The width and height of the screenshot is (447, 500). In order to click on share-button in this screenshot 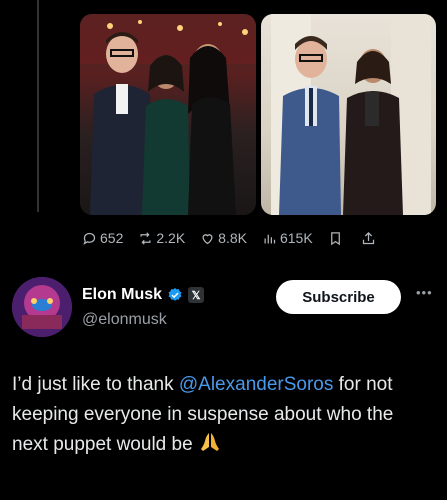, I will do `click(368, 238)`.